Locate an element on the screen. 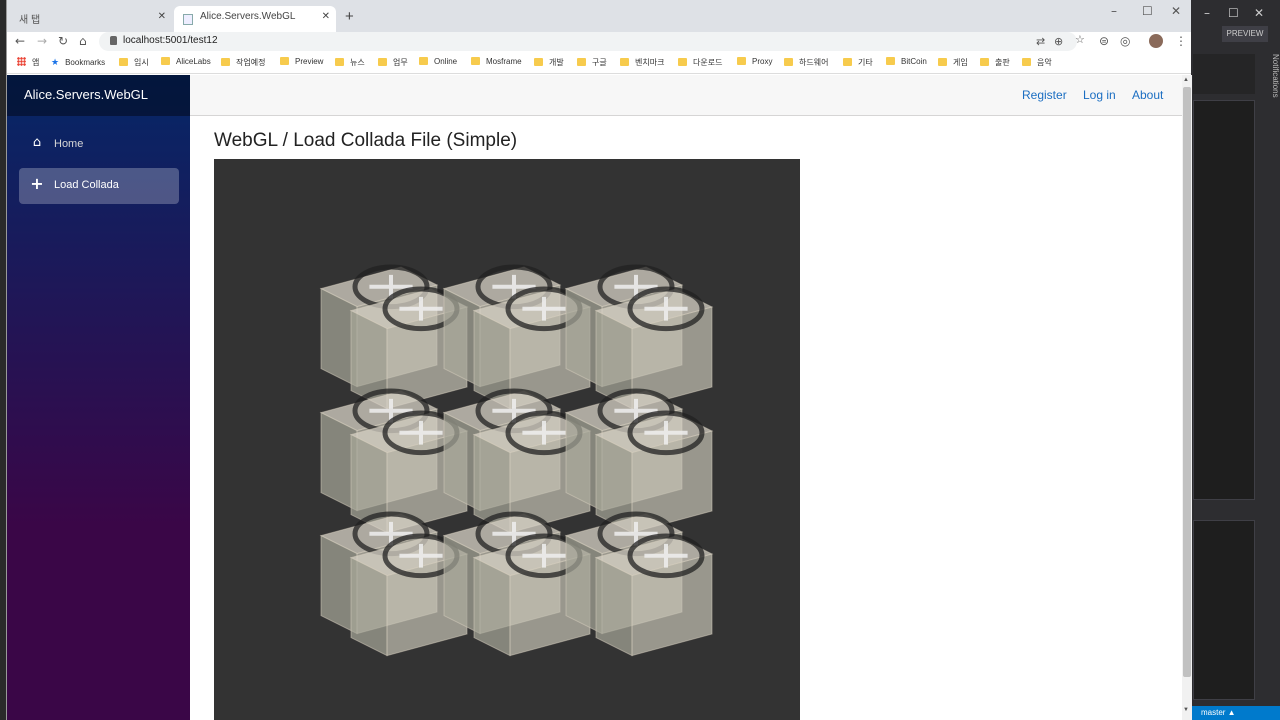 This screenshot has width=1280, height=720. bookmark-label: 출판 is located at coordinates (1002, 62).